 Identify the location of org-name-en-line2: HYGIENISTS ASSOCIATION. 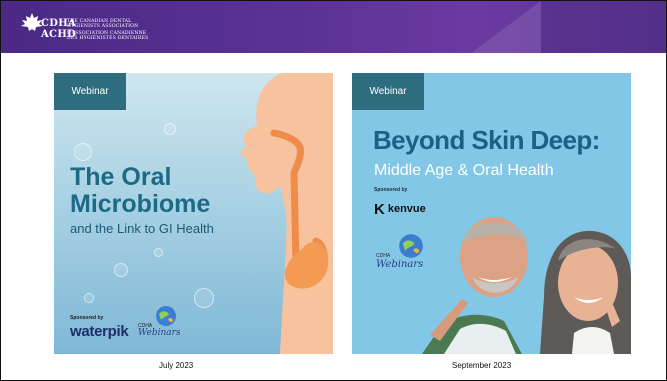
(103, 26).